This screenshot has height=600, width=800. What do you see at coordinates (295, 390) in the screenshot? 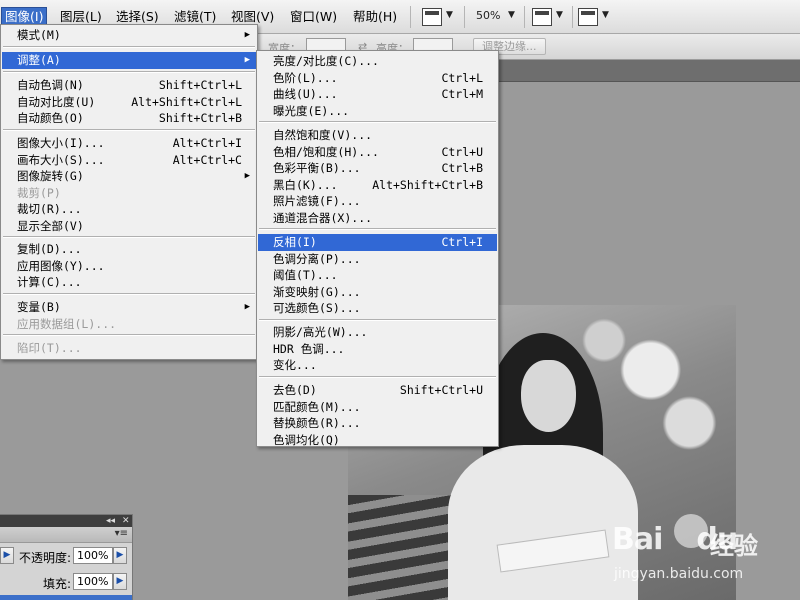
I see `menu-item-label: 去色(D)` at bounding box center [295, 390].